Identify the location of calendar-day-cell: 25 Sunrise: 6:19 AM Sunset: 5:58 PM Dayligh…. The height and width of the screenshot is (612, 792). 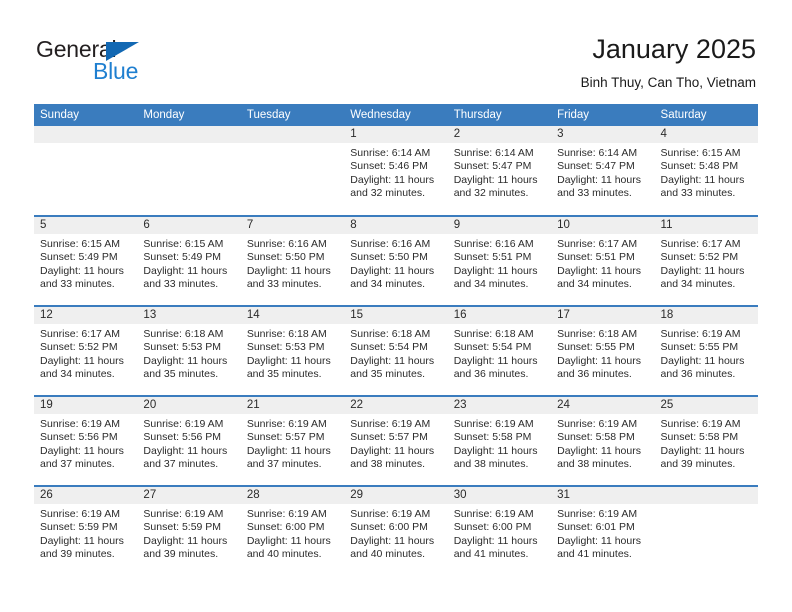
(706, 440).